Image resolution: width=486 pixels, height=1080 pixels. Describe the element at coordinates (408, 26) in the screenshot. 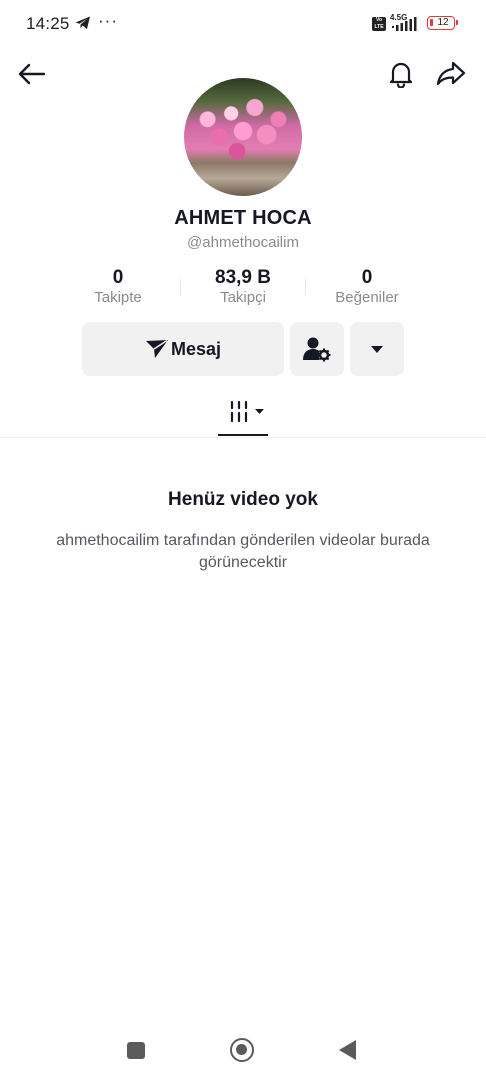

I see `signal-icon` at that location.